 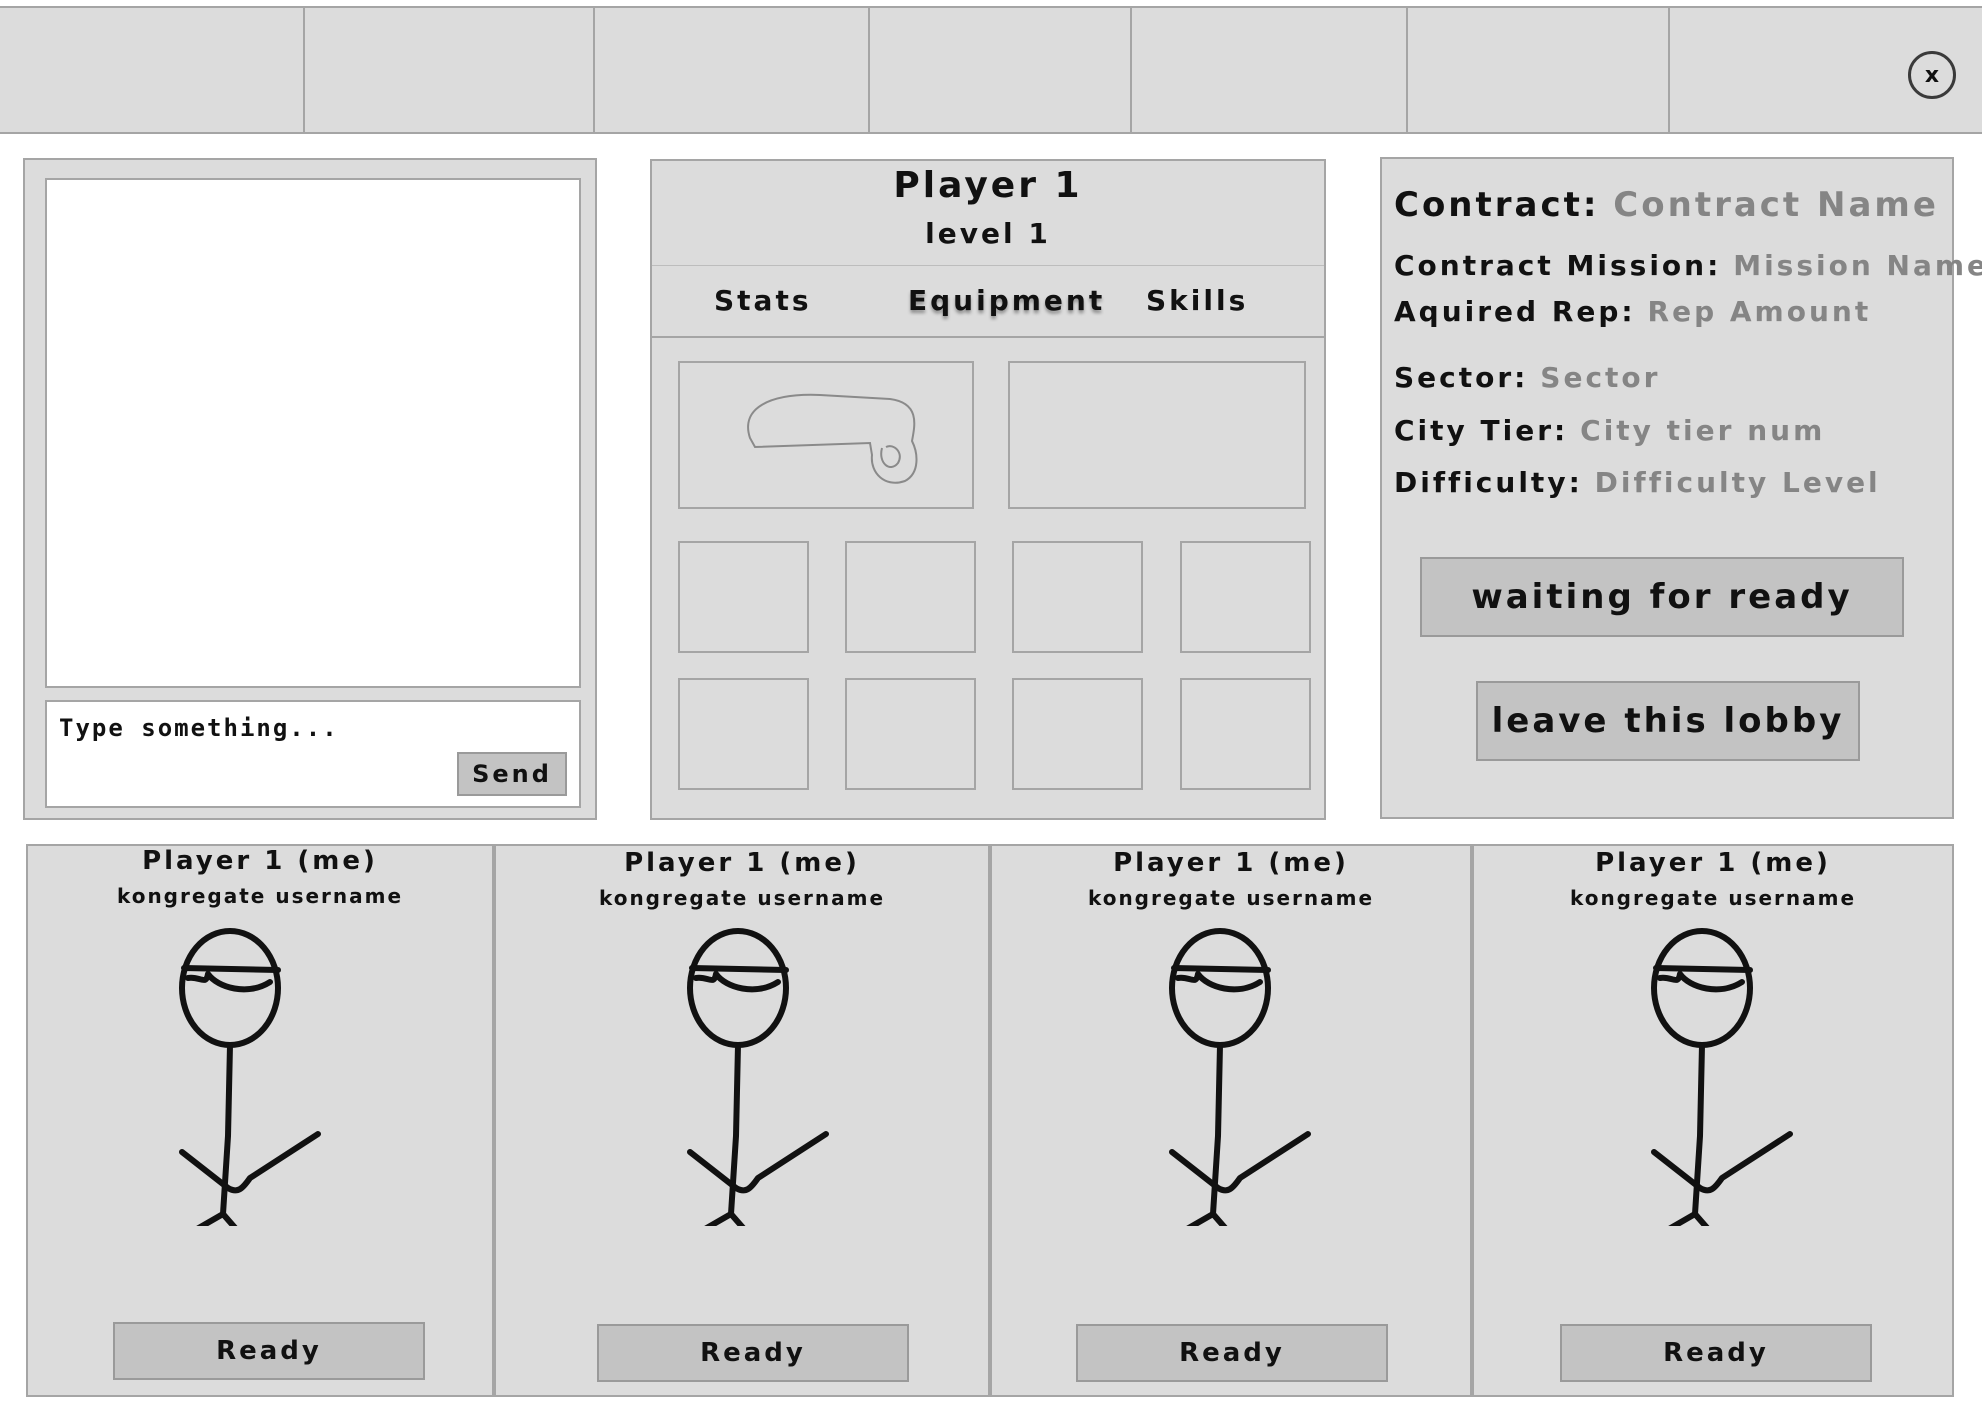 What do you see at coordinates (1157, 435) in the screenshot?
I see `equipment-slot-armor` at bounding box center [1157, 435].